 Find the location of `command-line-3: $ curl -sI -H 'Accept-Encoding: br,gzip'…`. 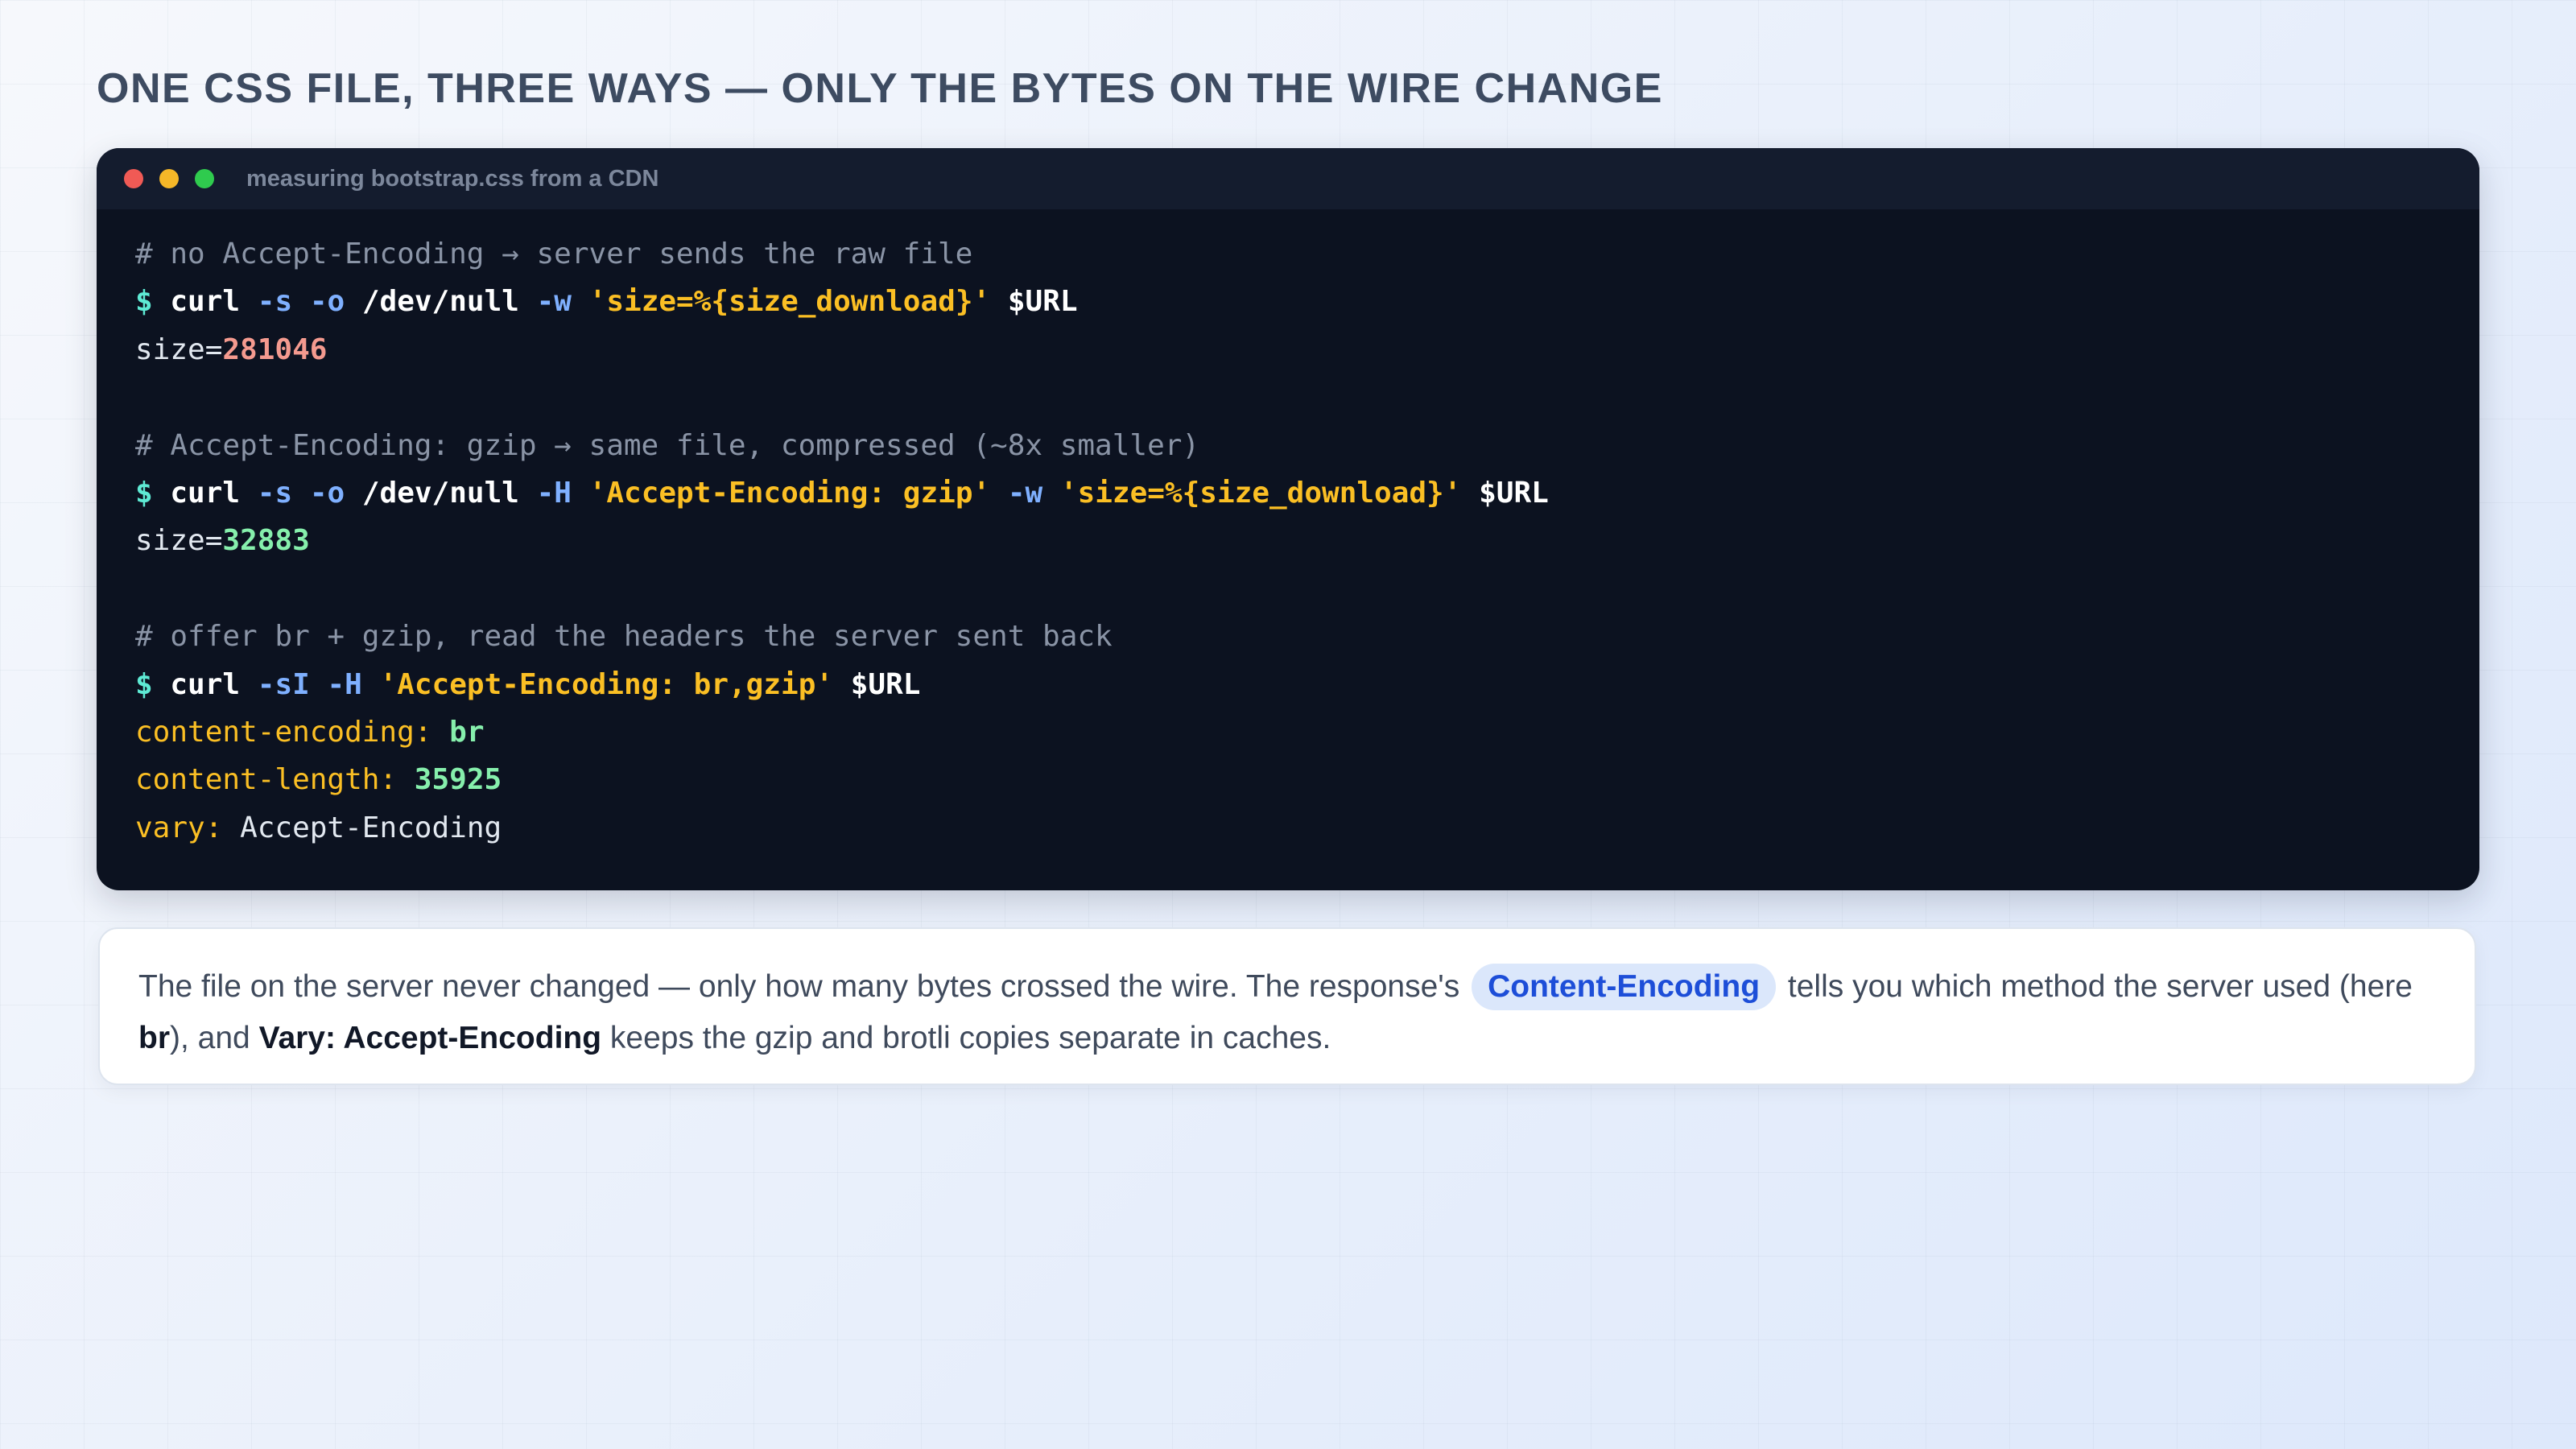

command-line-3: $ curl -sI -H 'Accept-Encoding: br,gzip'… is located at coordinates (1288, 684).